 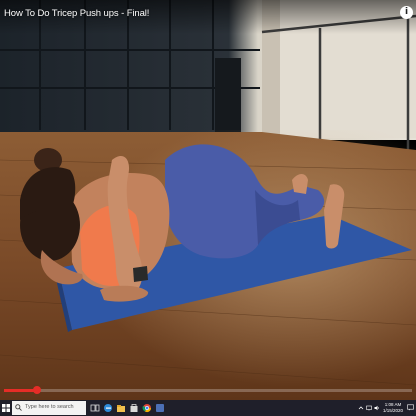 I want to click on clock: 1:08 AM 1/15/2020, so click(x=393, y=408).